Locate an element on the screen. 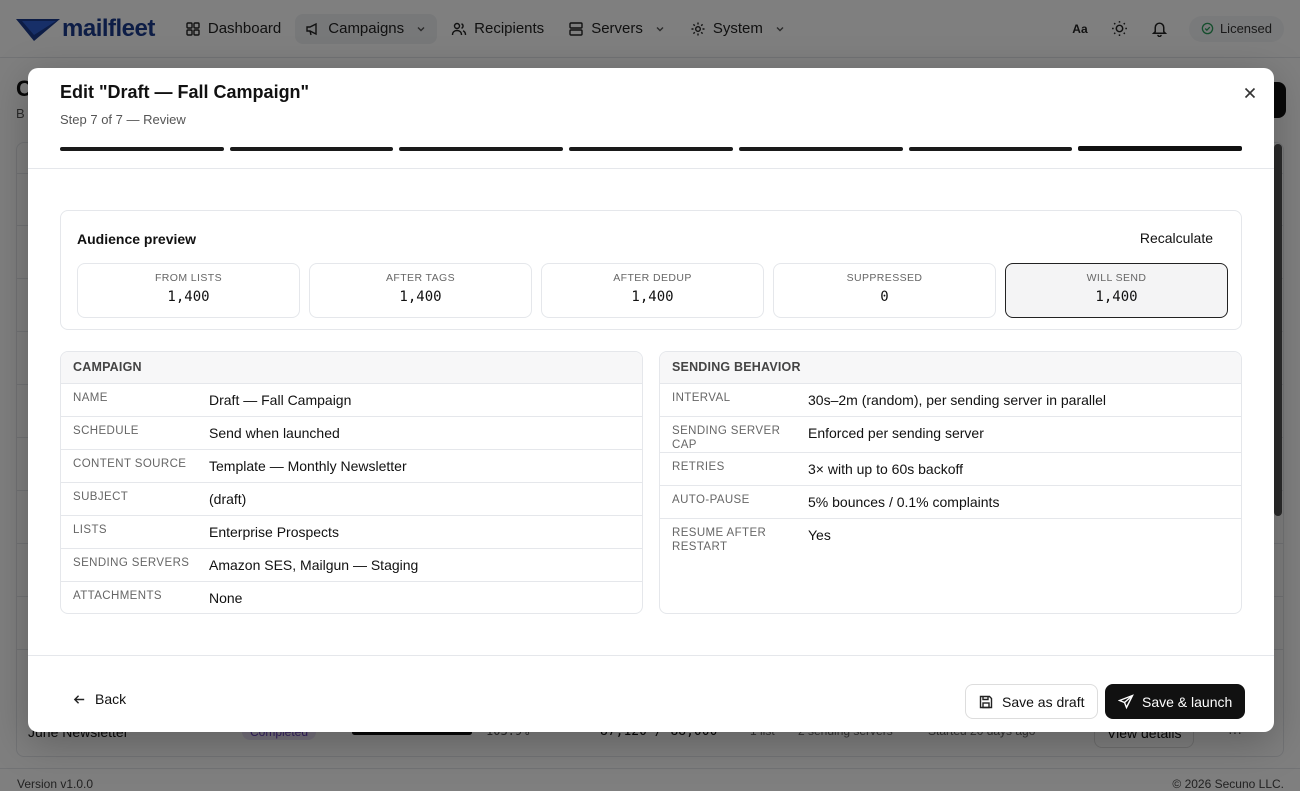 The height and width of the screenshot is (791, 1300). arrow-left-icon is located at coordinates (79, 699).